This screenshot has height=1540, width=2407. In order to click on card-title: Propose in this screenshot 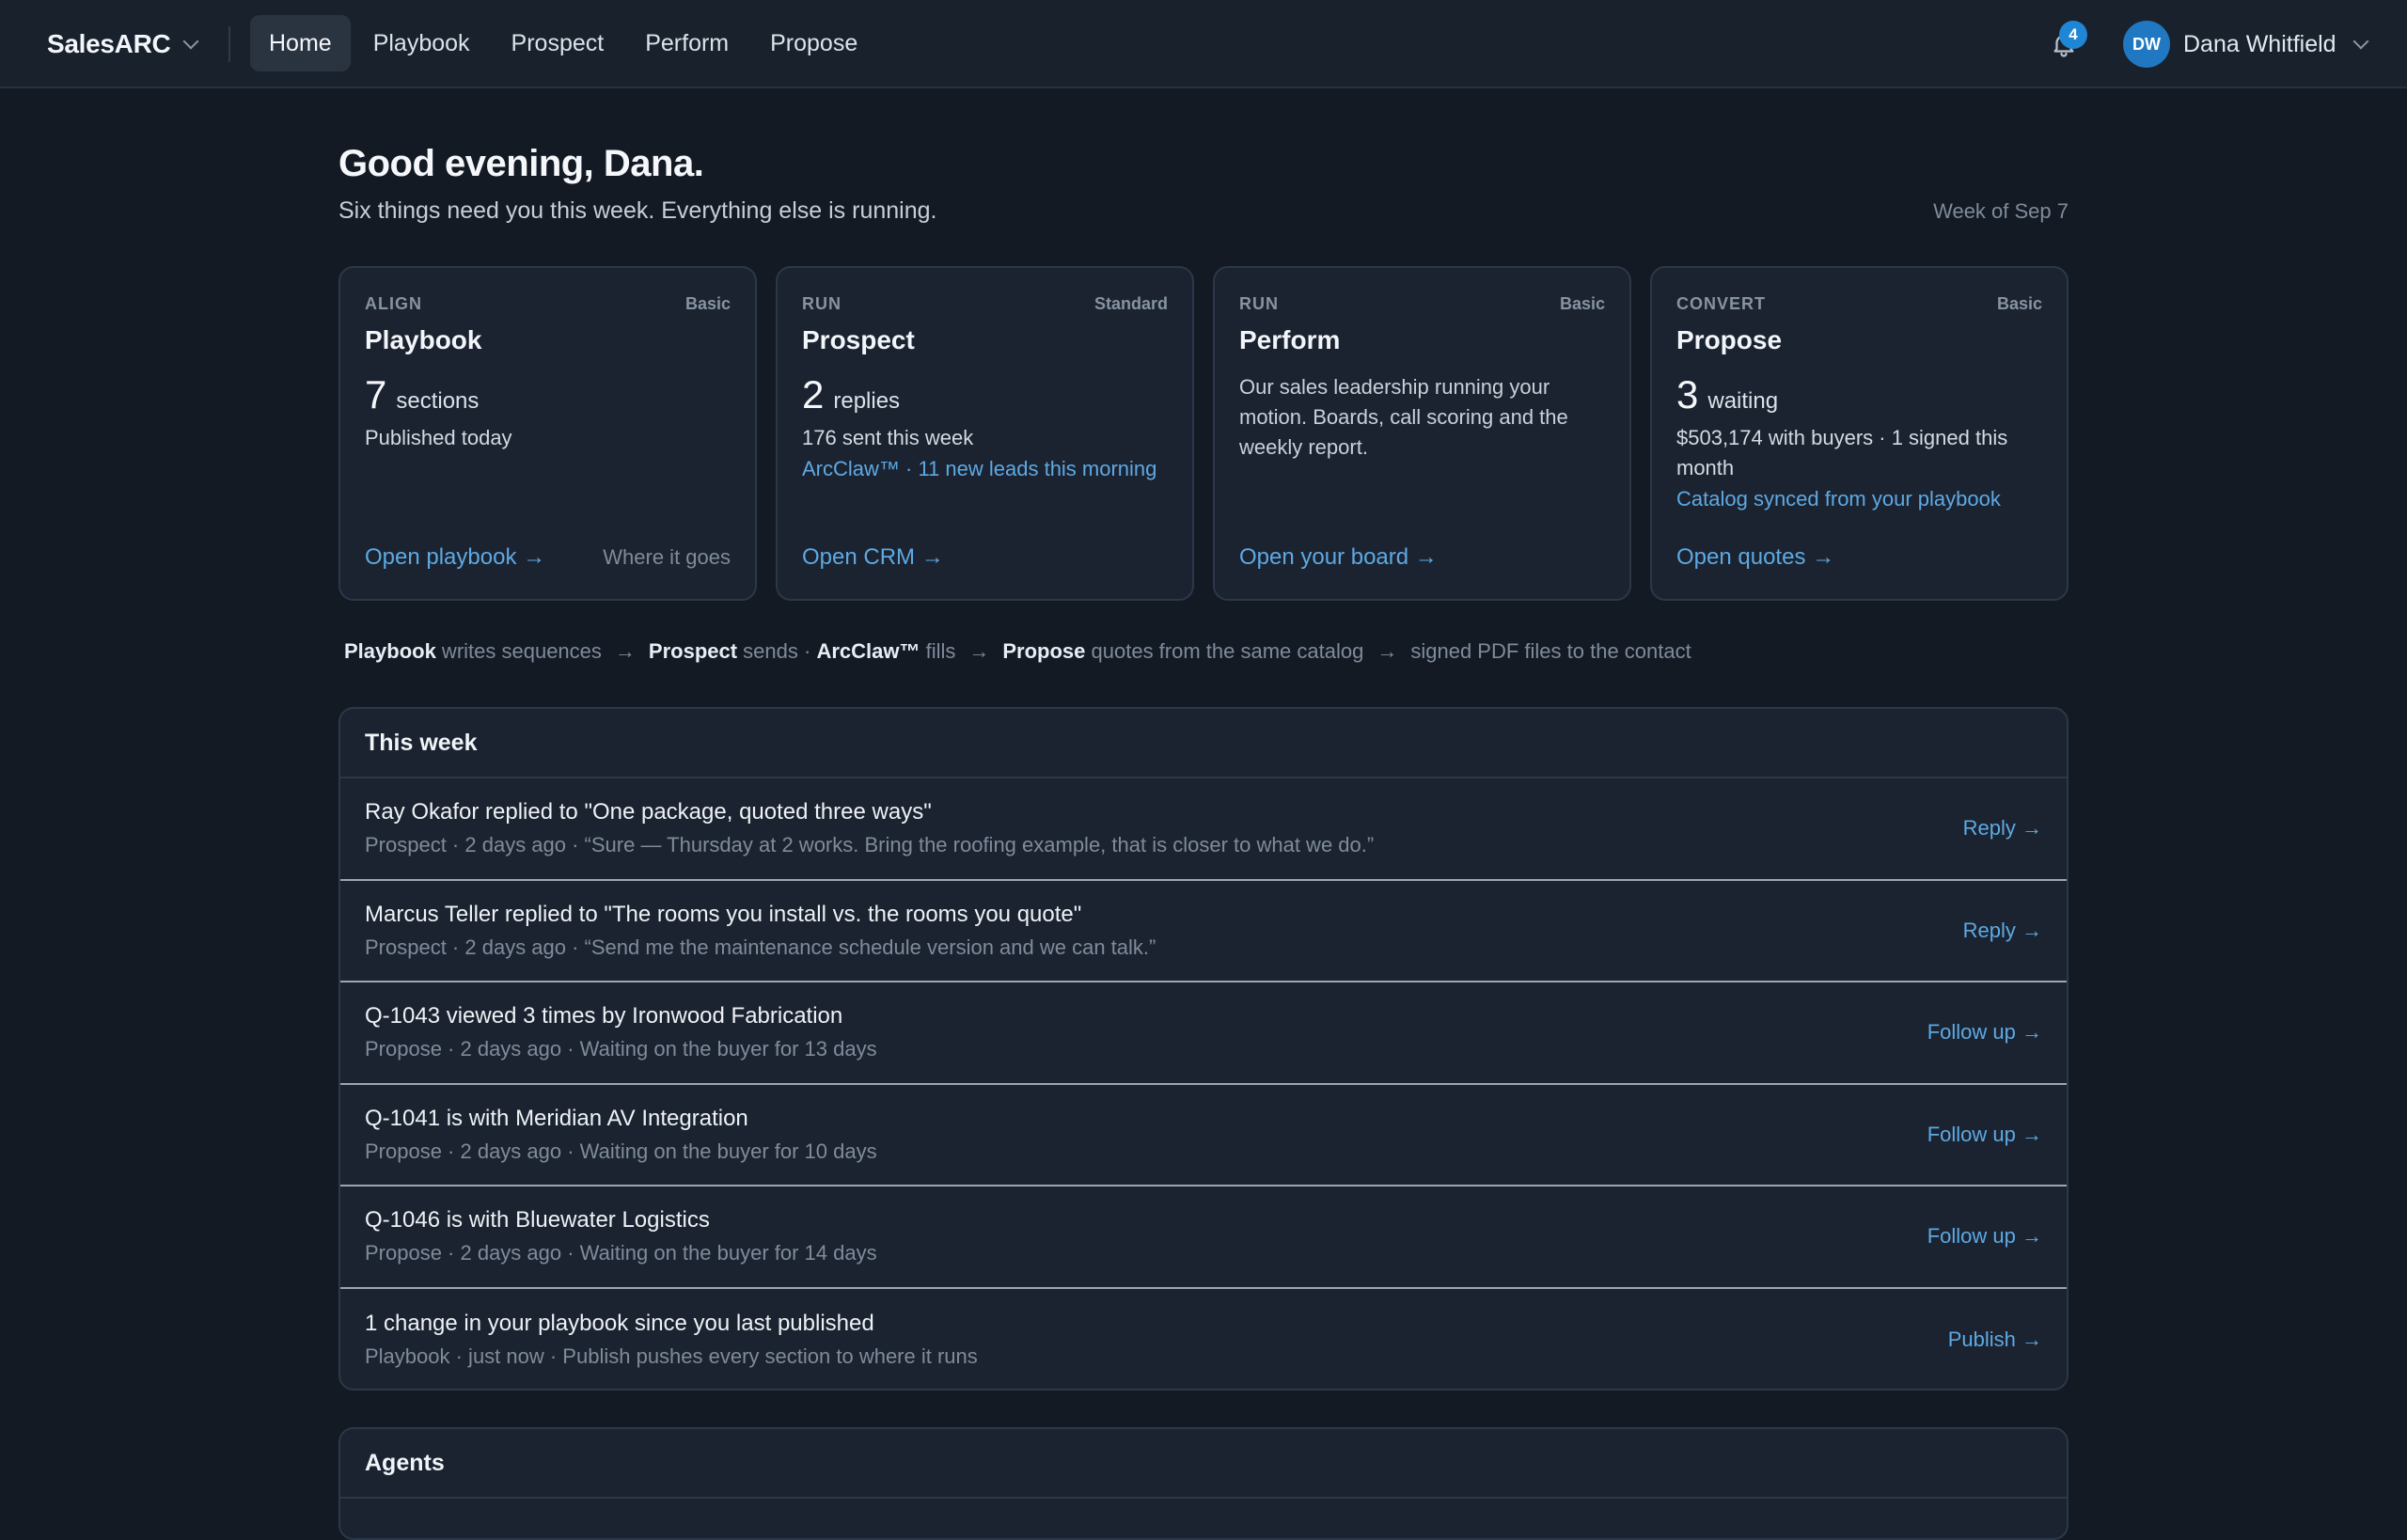, I will do `click(1729, 339)`.